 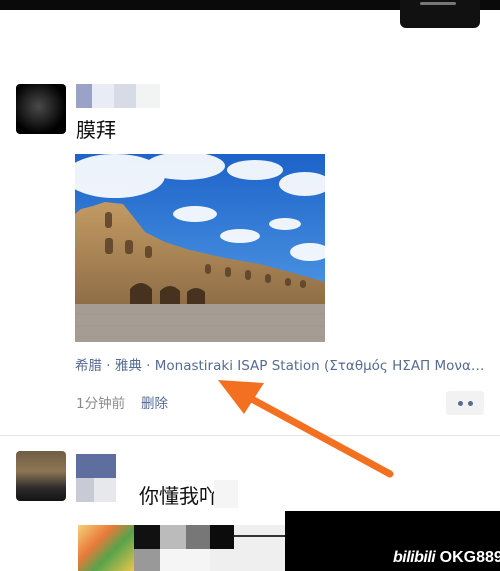 What do you see at coordinates (460, 403) in the screenshot?
I see `two-dots-icon` at bounding box center [460, 403].